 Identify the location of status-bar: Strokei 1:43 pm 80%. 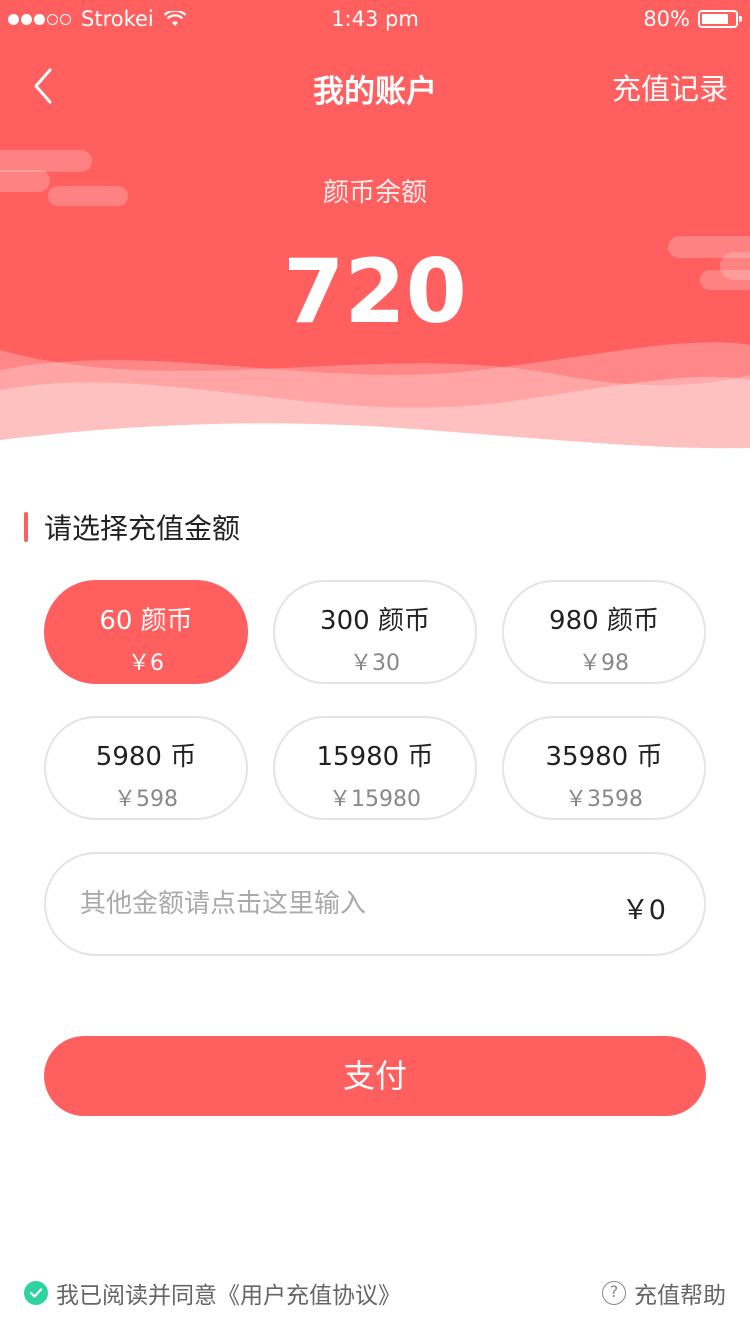
(375, 20).